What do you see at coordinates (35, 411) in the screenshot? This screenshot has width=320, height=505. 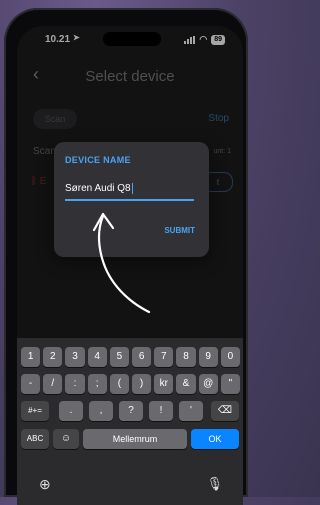 I see `shift-symbols-key: #+=` at bounding box center [35, 411].